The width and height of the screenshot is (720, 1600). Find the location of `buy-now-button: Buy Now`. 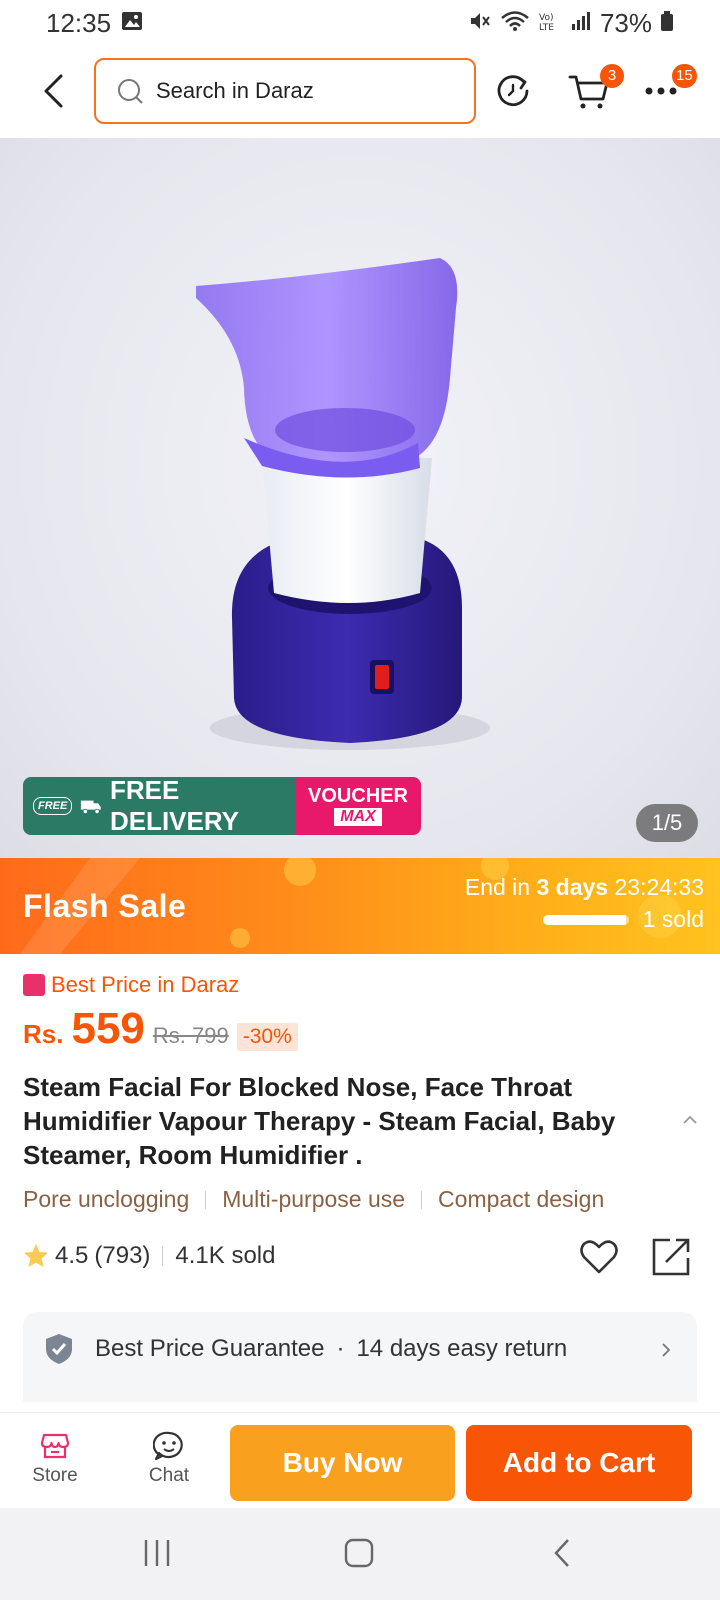

buy-now-button: Buy Now is located at coordinates (342, 1463).